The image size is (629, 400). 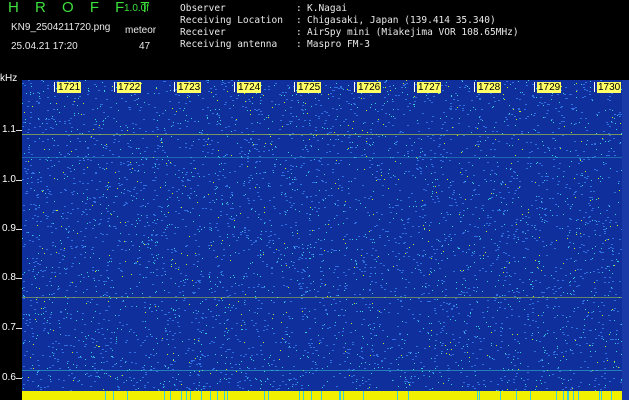 I want to click on observer-value: K.Nagai, so click(x=327, y=8).